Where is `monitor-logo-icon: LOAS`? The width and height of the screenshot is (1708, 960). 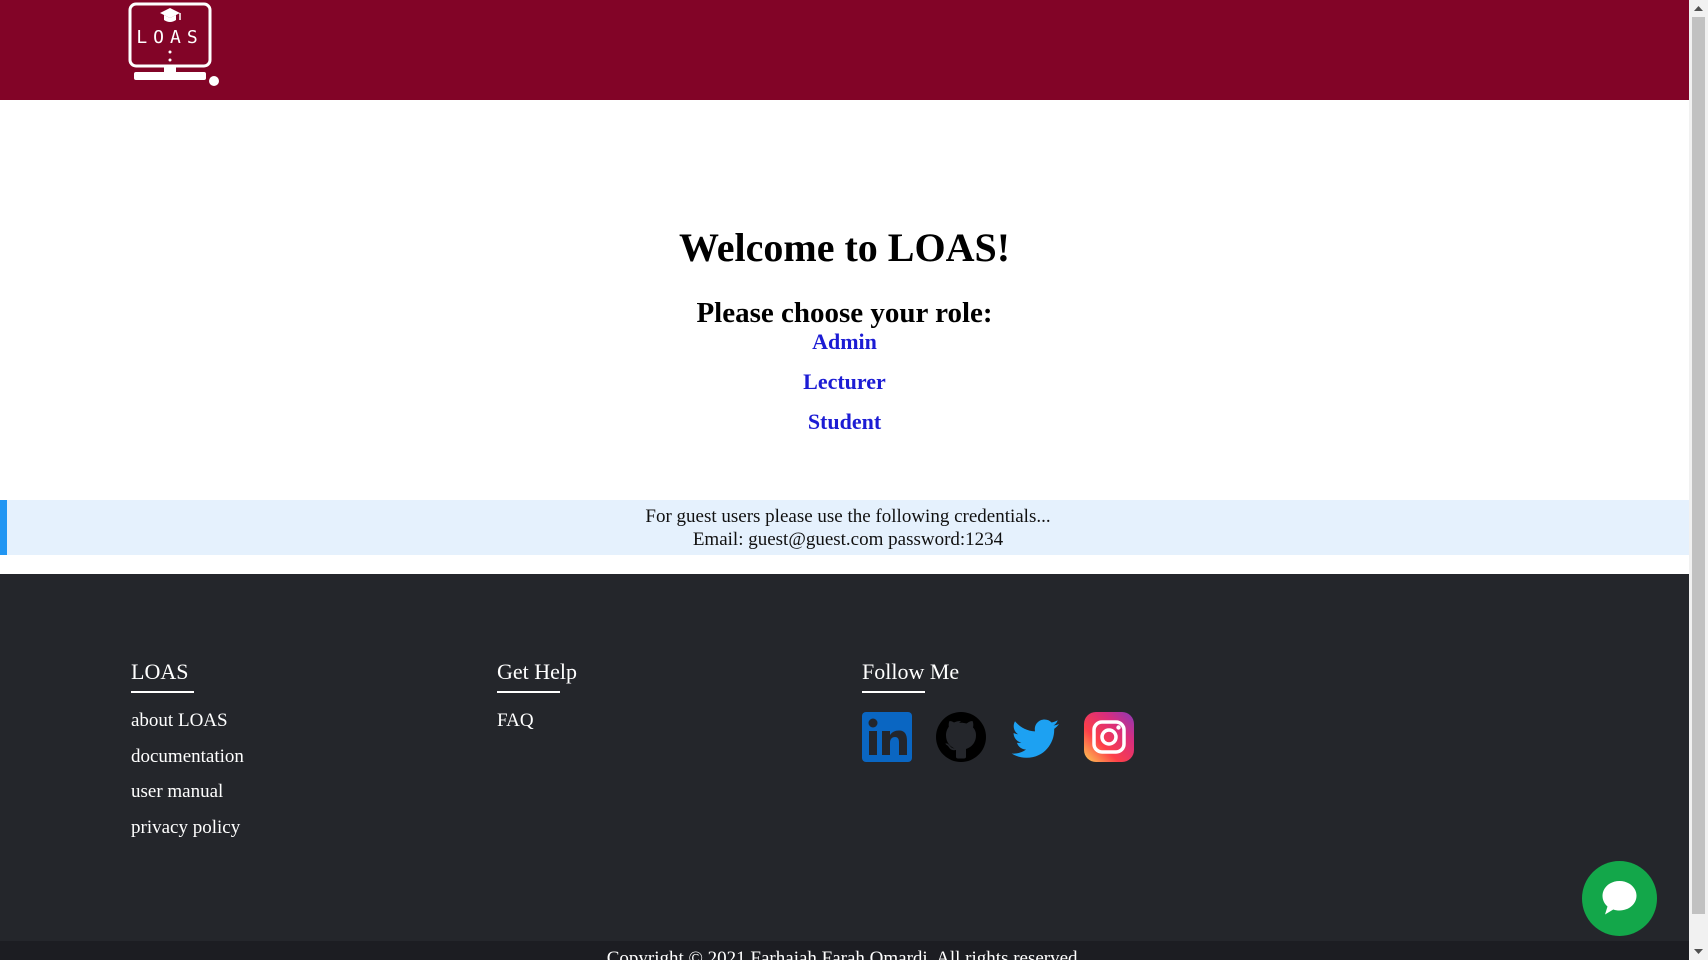
monitor-logo-icon: LOAS is located at coordinates (173, 44).